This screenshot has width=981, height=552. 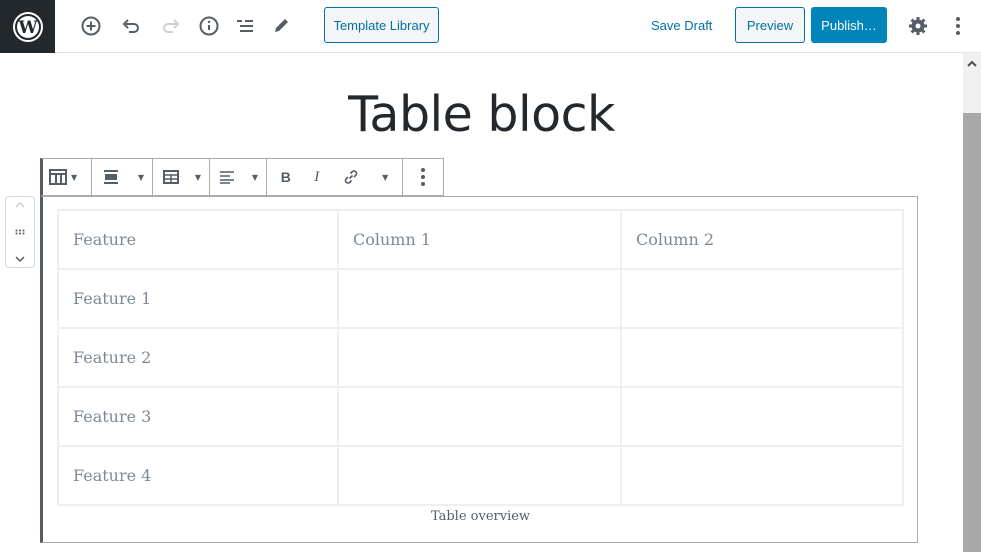 I want to click on table-cell: Feature 1, so click(x=198, y=298).